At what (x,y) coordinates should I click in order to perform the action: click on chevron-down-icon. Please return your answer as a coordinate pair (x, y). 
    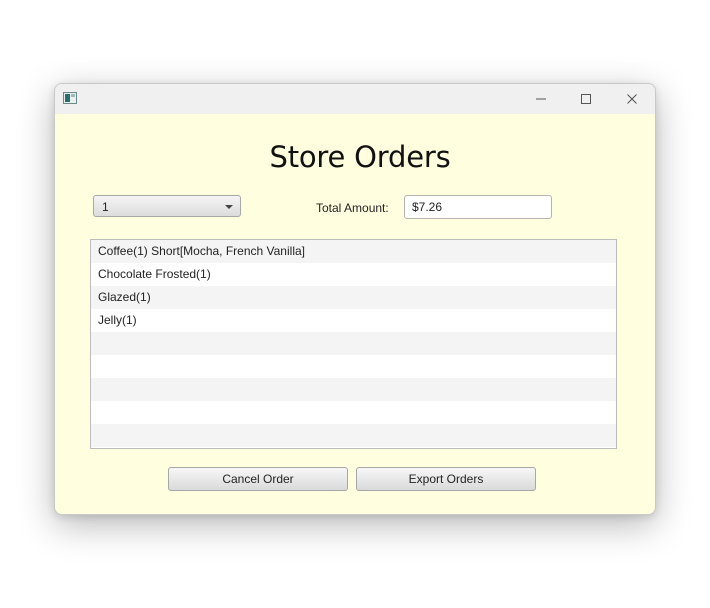
    Looking at the image, I should click on (229, 207).